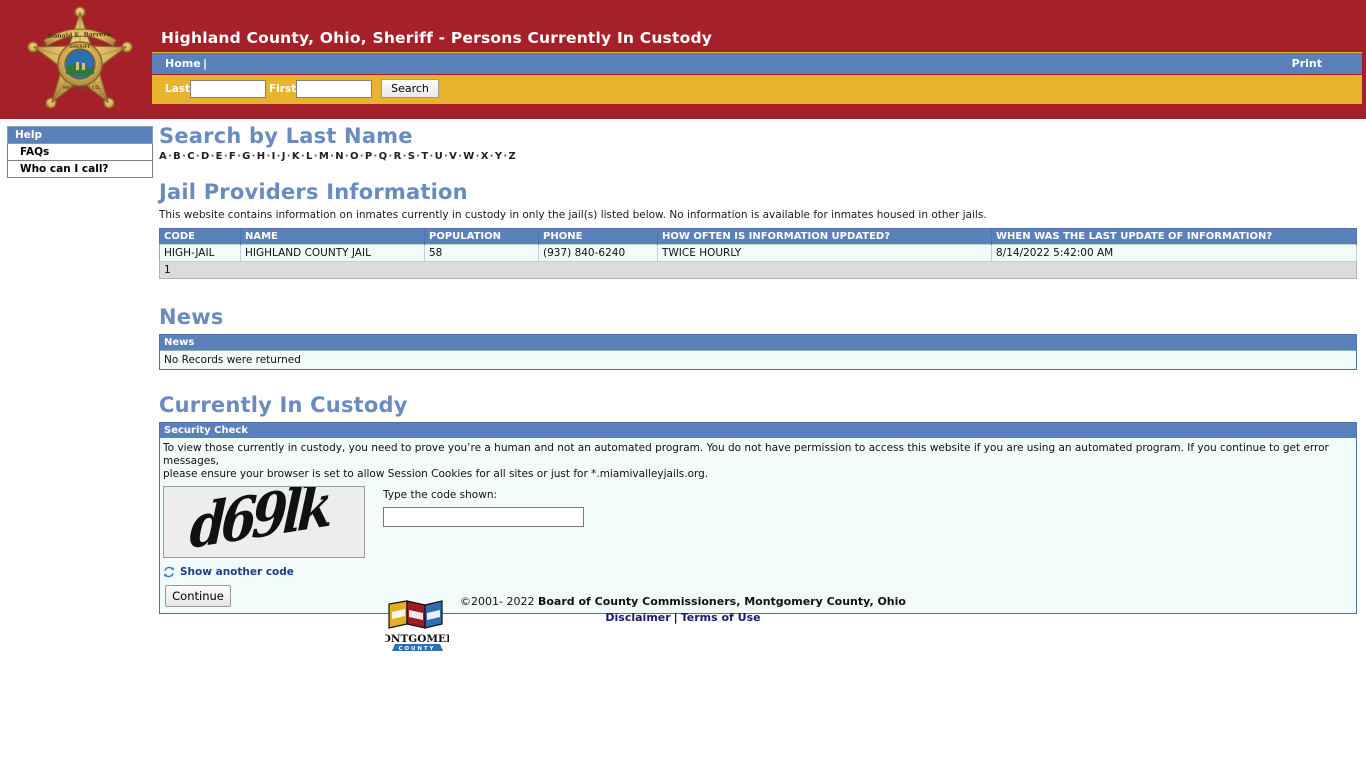  Describe the element at coordinates (485, 156) in the screenshot. I see `alpha-link-x: X` at that location.